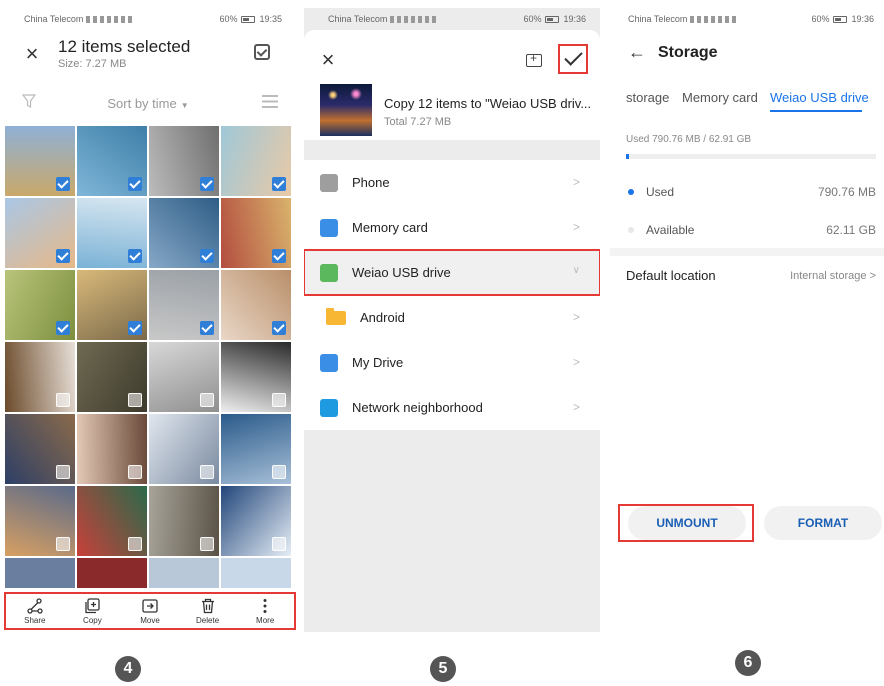 This screenshot has height=686, width=884. What do you see at coordinates (720, 97) in the screenshot?
I see `tab-memory-card: Memory card` at bounding box center [720, 97].